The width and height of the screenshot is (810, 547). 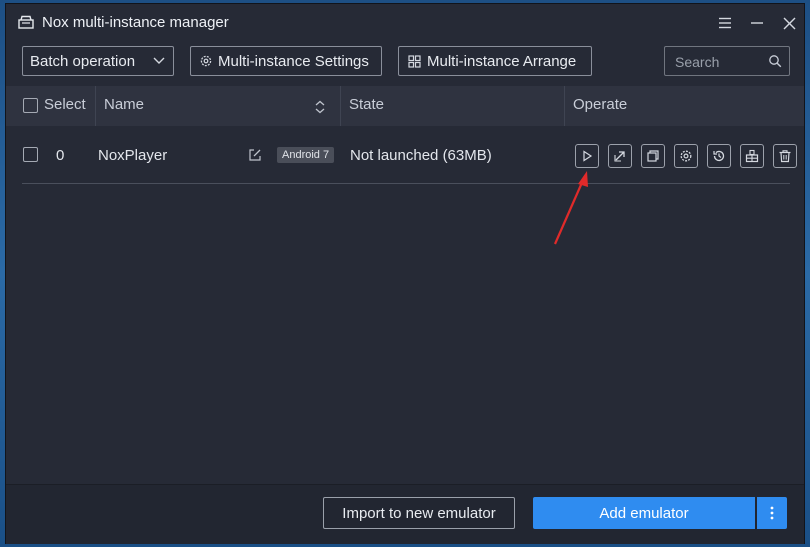 What do you see at coordinates (502, 61) in the screenshot?
I see `multi-instance-arrange-label: Multi-instance Arrange` at bounding box center [502, 61].